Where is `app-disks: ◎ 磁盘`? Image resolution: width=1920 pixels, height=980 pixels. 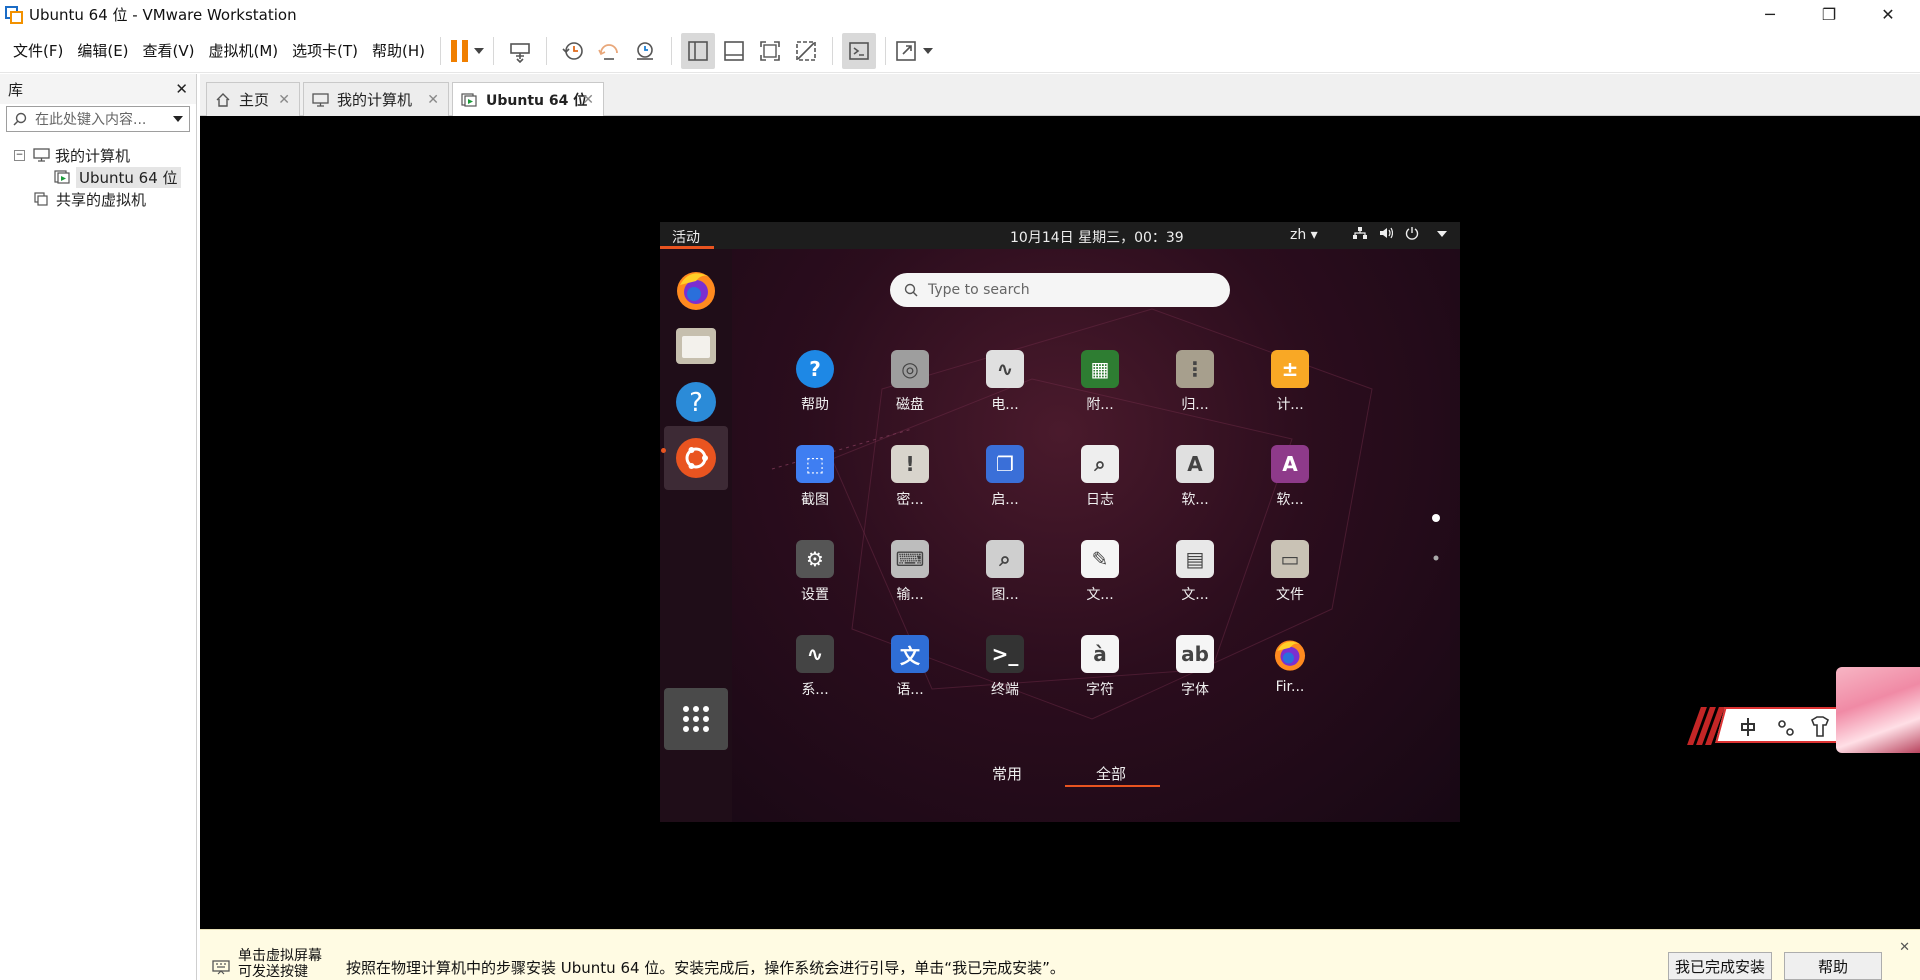
app-disks: ◎ 磁盘 is located at coordinates (910, 395).